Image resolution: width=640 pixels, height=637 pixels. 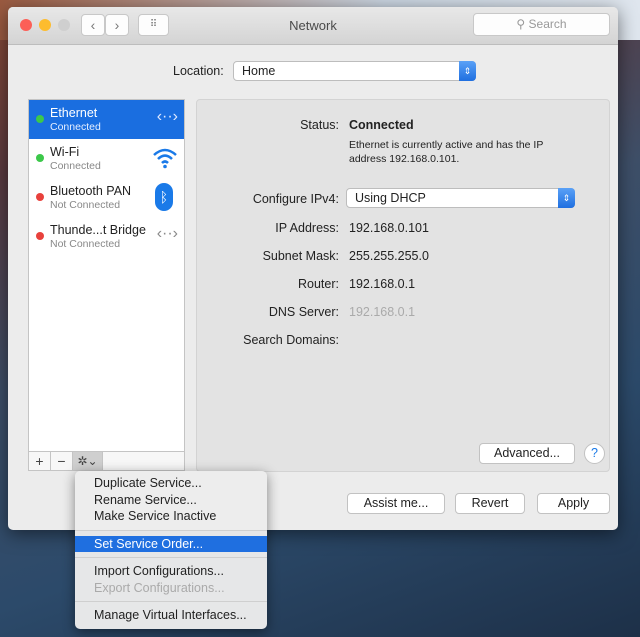 What do you see at coordinates (300, 256) in the screenshot?
I see `subnet-mask-label: Subnet Mask:` at bounding box center [300, 256].